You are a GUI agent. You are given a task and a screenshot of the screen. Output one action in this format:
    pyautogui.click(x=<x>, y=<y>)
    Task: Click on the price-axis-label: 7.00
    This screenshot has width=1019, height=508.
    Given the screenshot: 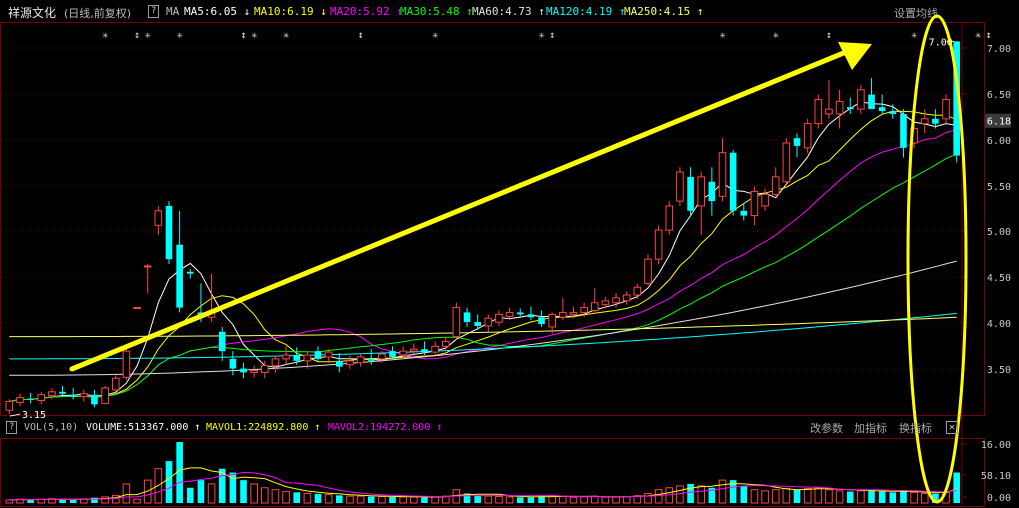 What is the action you would take?
    pyautogui.click(x=999, y=49)
    